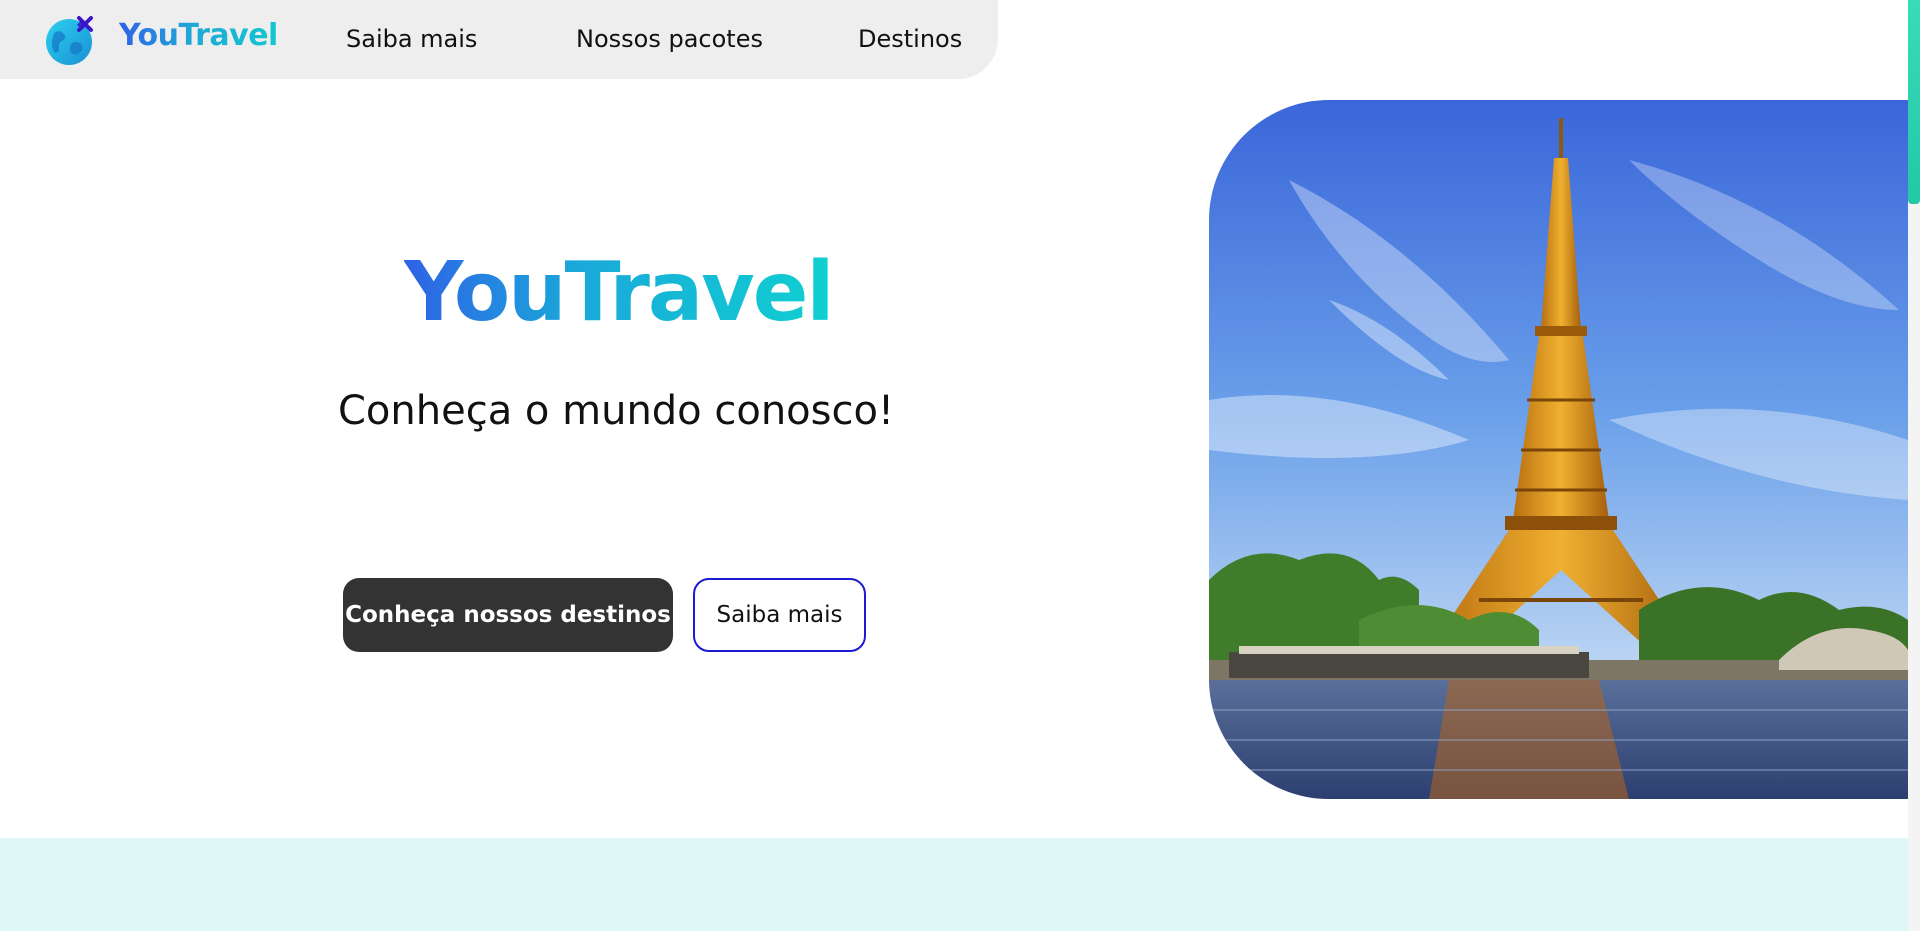  I want to click on page-scrollbar, so click(1914, 465).